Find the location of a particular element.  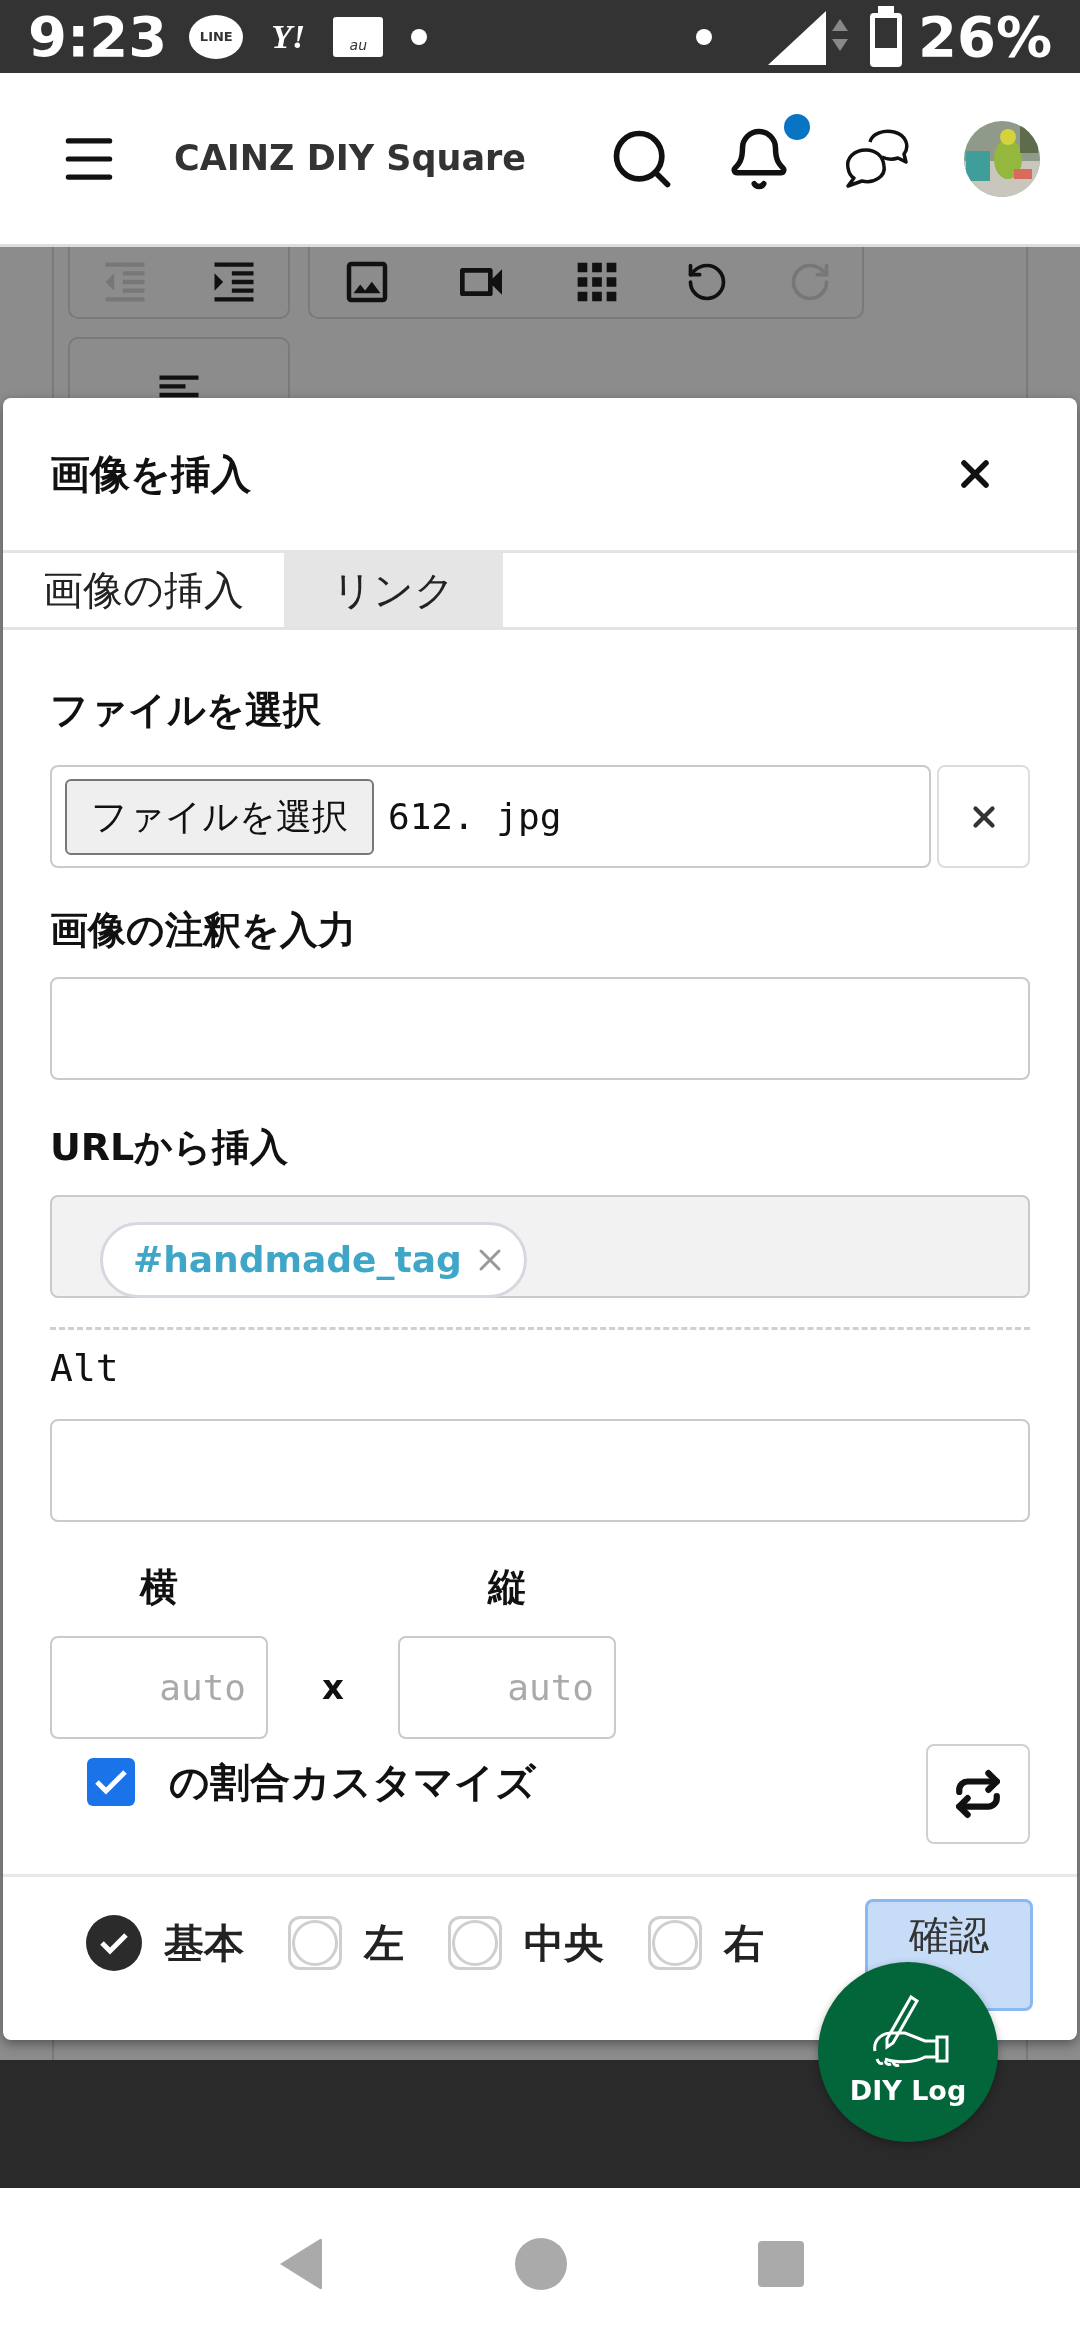

mail-icon: au is located at coordinates (358, 36).